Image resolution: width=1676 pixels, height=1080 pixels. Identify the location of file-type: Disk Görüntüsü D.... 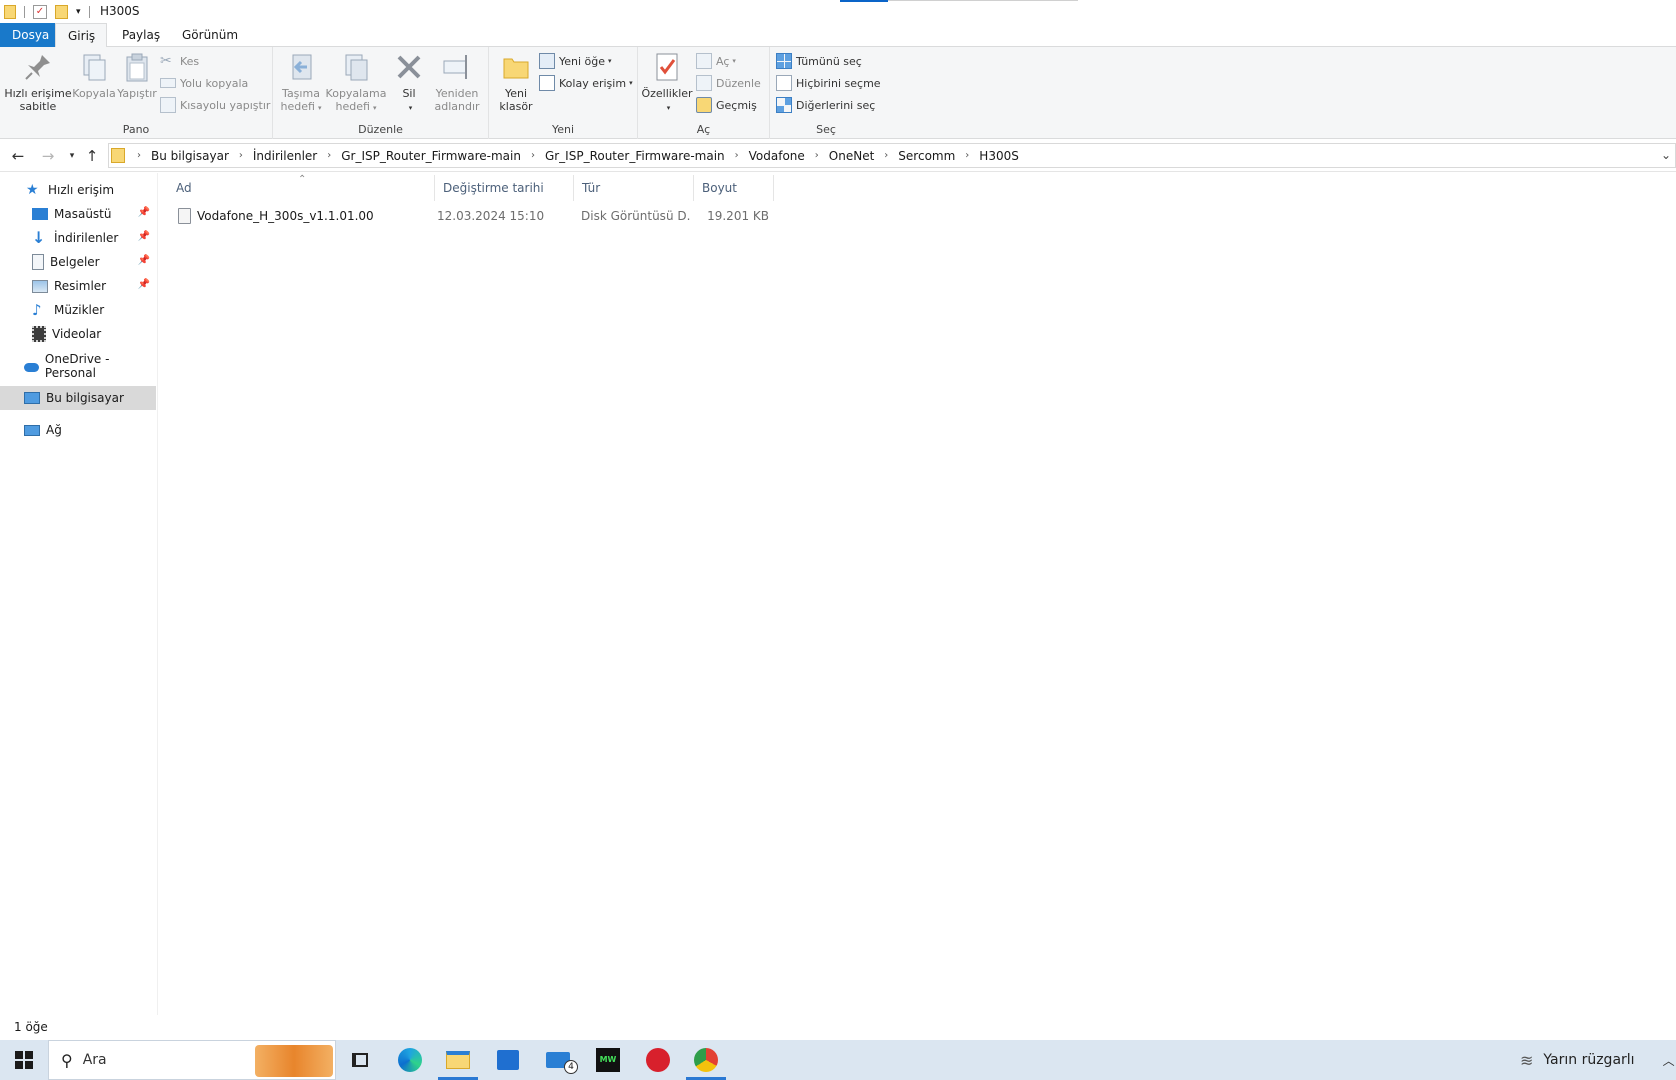
(636, 216).